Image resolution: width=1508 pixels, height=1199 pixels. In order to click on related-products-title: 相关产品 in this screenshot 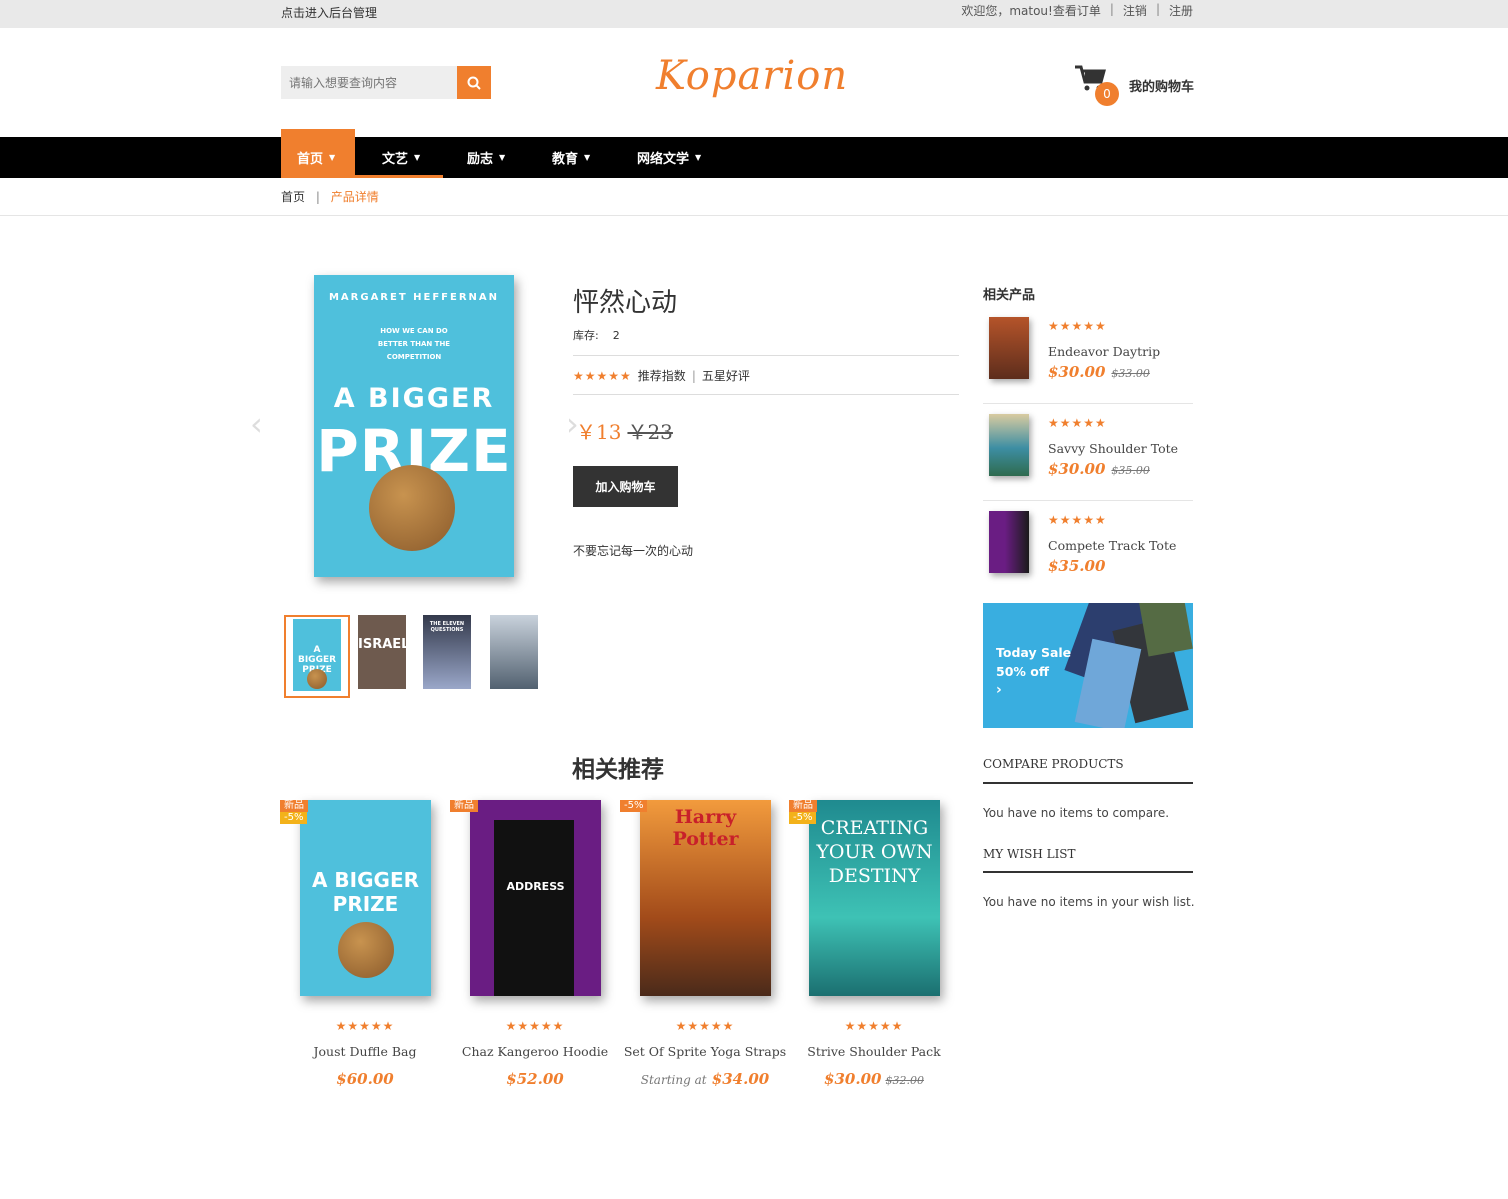, I will do `click(1009, 295)`.